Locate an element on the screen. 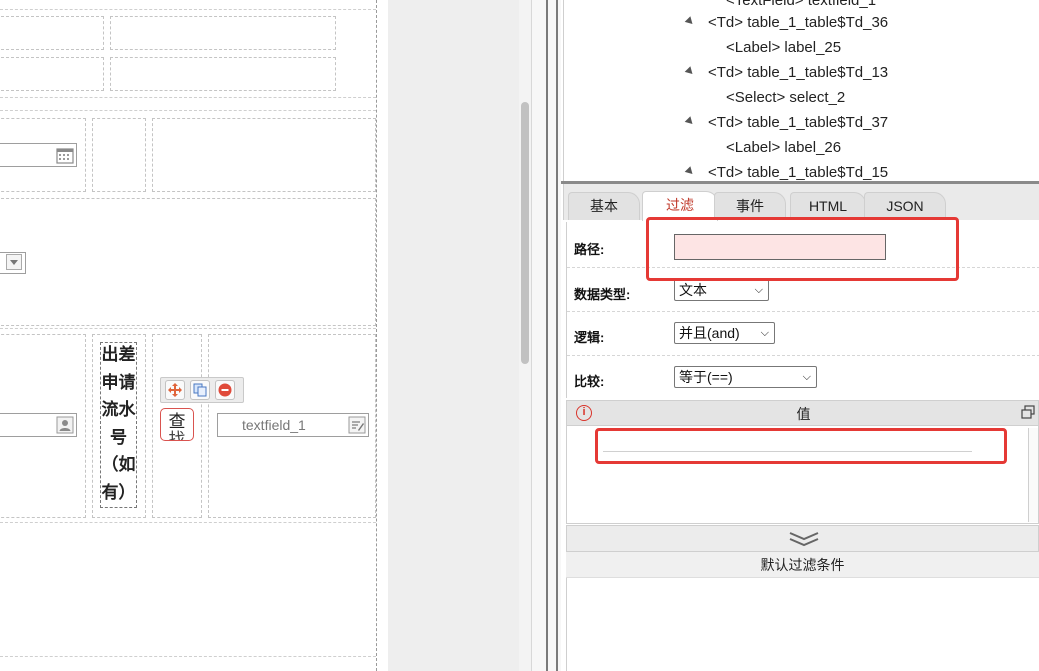 The width and height of the screenshot is (1039, 671). logic-select-value: 并且(and) is located at coordinates (709, 333).